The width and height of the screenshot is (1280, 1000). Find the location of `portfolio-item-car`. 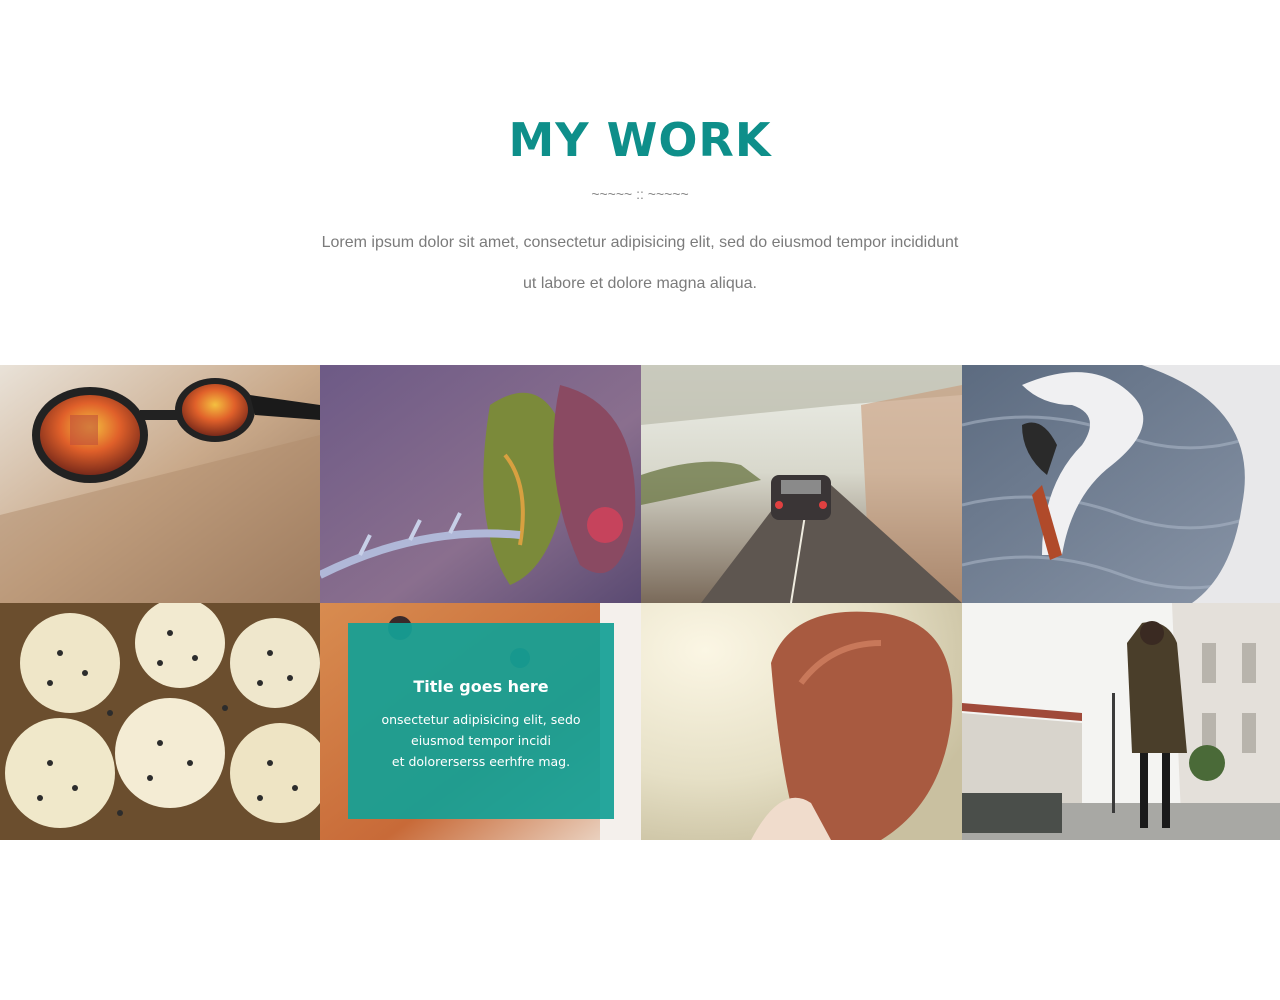

portfolio-item-car is located at coordinates (801, 484).